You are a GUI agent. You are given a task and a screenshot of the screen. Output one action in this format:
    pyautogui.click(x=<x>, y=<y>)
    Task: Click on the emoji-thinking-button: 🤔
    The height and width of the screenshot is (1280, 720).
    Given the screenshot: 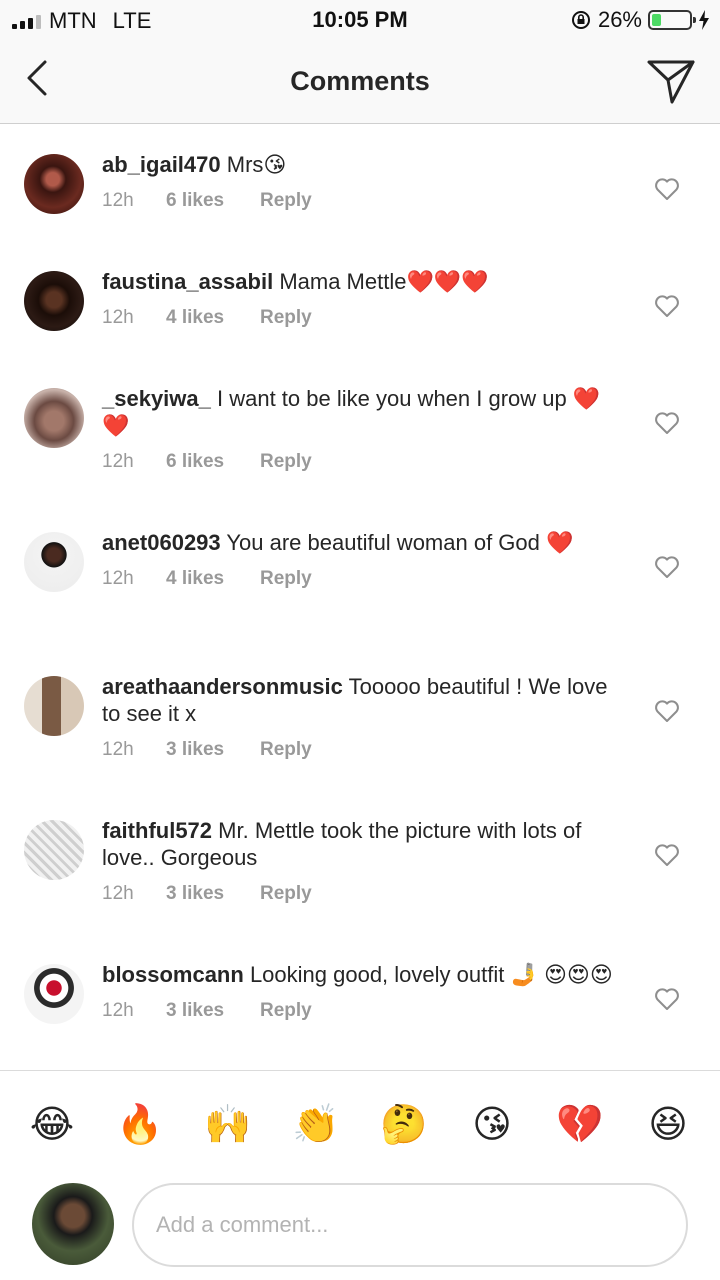 What is the action you would take?
    pyautogui.click(x=404, y=1125)
    